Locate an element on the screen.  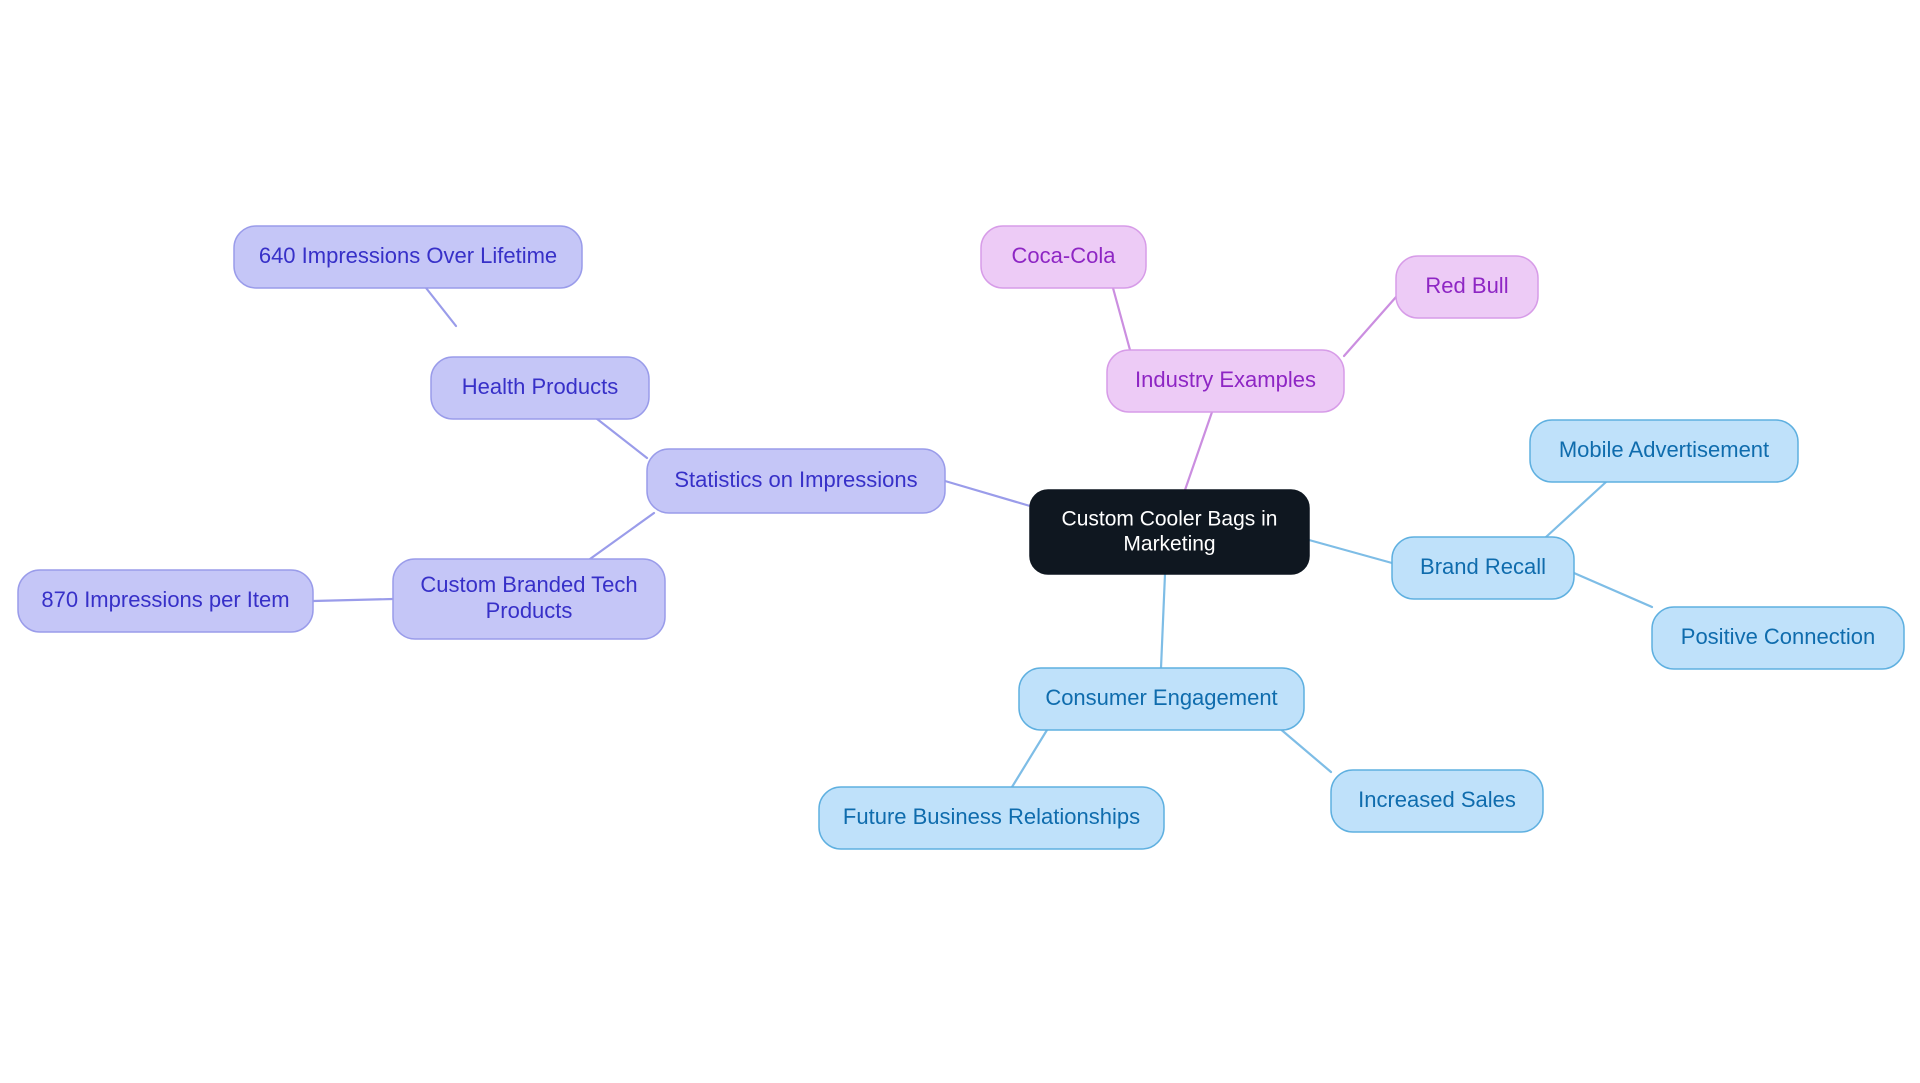
node-custom-branded-tech: Custom Branded Tech Products is located at coordinates (529, 599).